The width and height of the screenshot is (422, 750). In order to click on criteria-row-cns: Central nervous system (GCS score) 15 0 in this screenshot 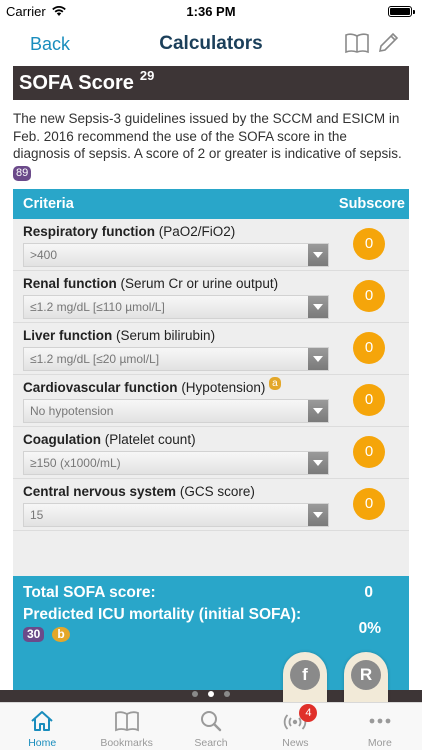, I will do `click(211, 504)`.